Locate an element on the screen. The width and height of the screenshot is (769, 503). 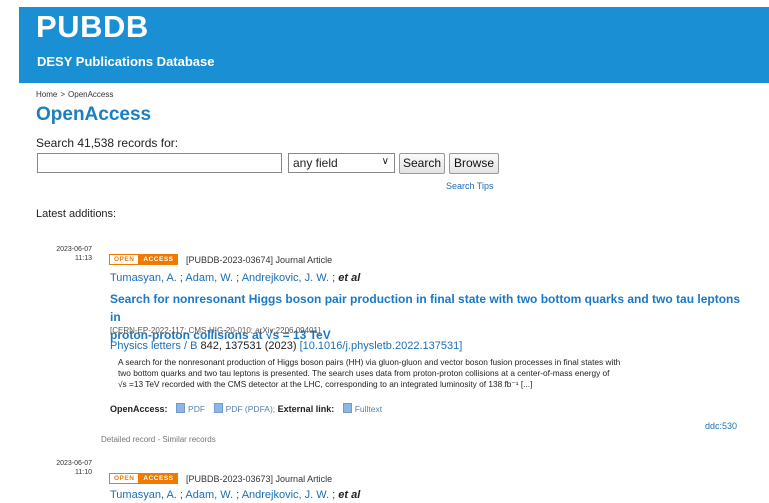
journal-link: Physics letters / B is located at coordinates (153, 346).